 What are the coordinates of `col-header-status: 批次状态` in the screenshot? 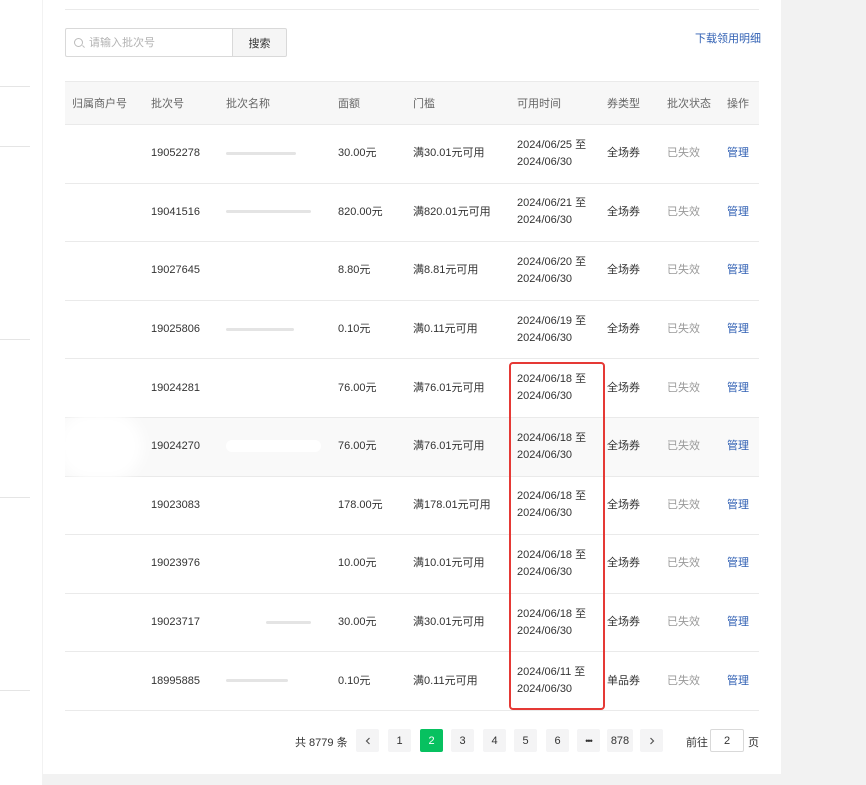 It's located at (690, 103).